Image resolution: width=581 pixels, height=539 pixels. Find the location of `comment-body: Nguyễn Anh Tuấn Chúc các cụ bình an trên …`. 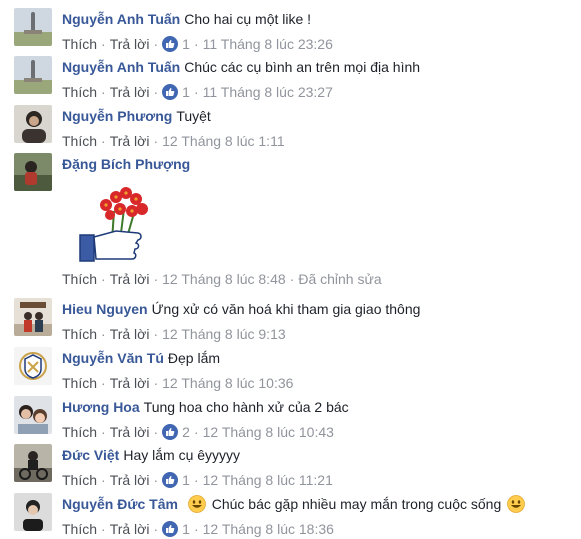

comment-body: Nguyễn Anh Tuấn Chúc các cụ bình an trên … is located at coordinates (318, 79).